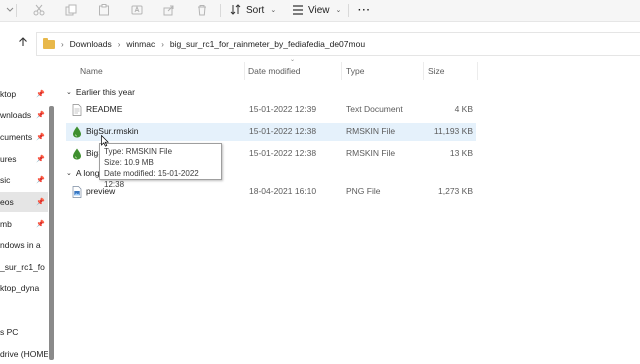  Describe the element at coordinates (355, 71) in the screenshot. I see `column-header-type-label: Type` at that location.